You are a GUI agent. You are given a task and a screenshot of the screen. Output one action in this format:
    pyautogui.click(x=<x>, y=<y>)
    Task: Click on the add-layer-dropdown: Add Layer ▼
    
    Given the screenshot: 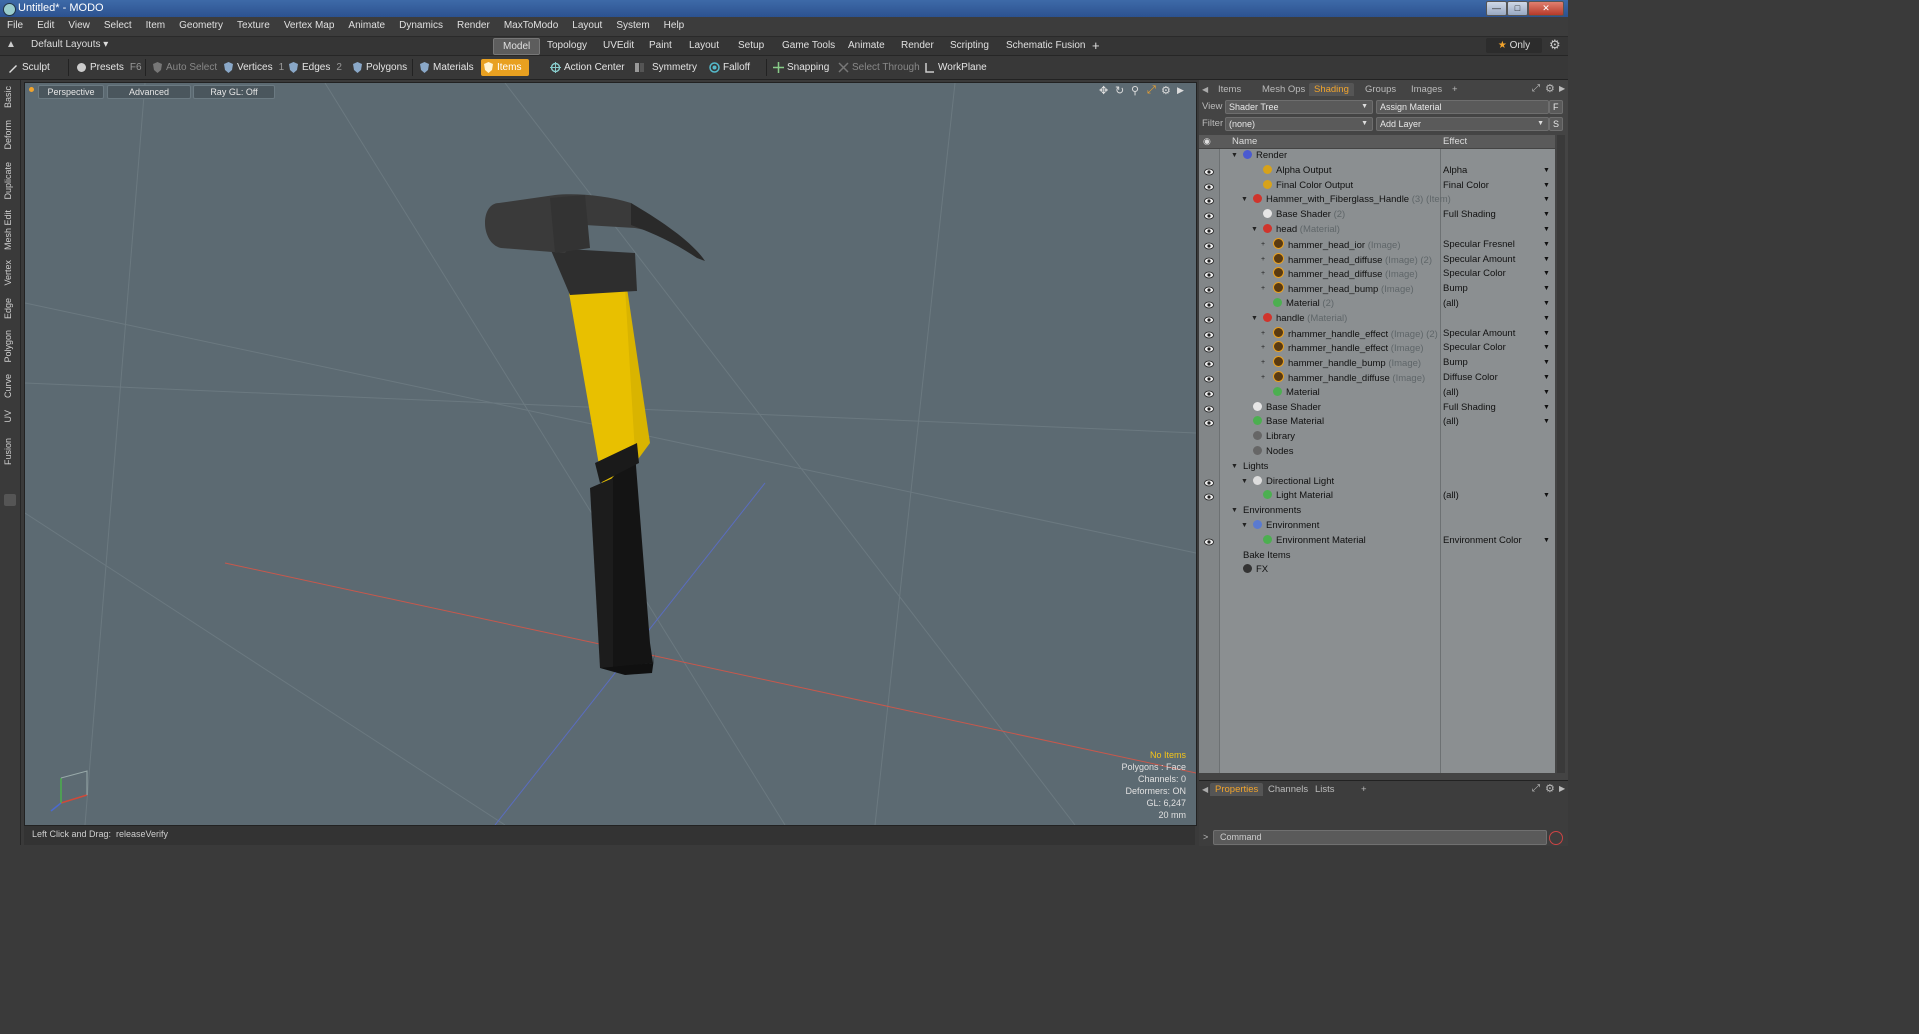 What is the action you would take?
    pyautogui.click(x=1462, y=124)
    